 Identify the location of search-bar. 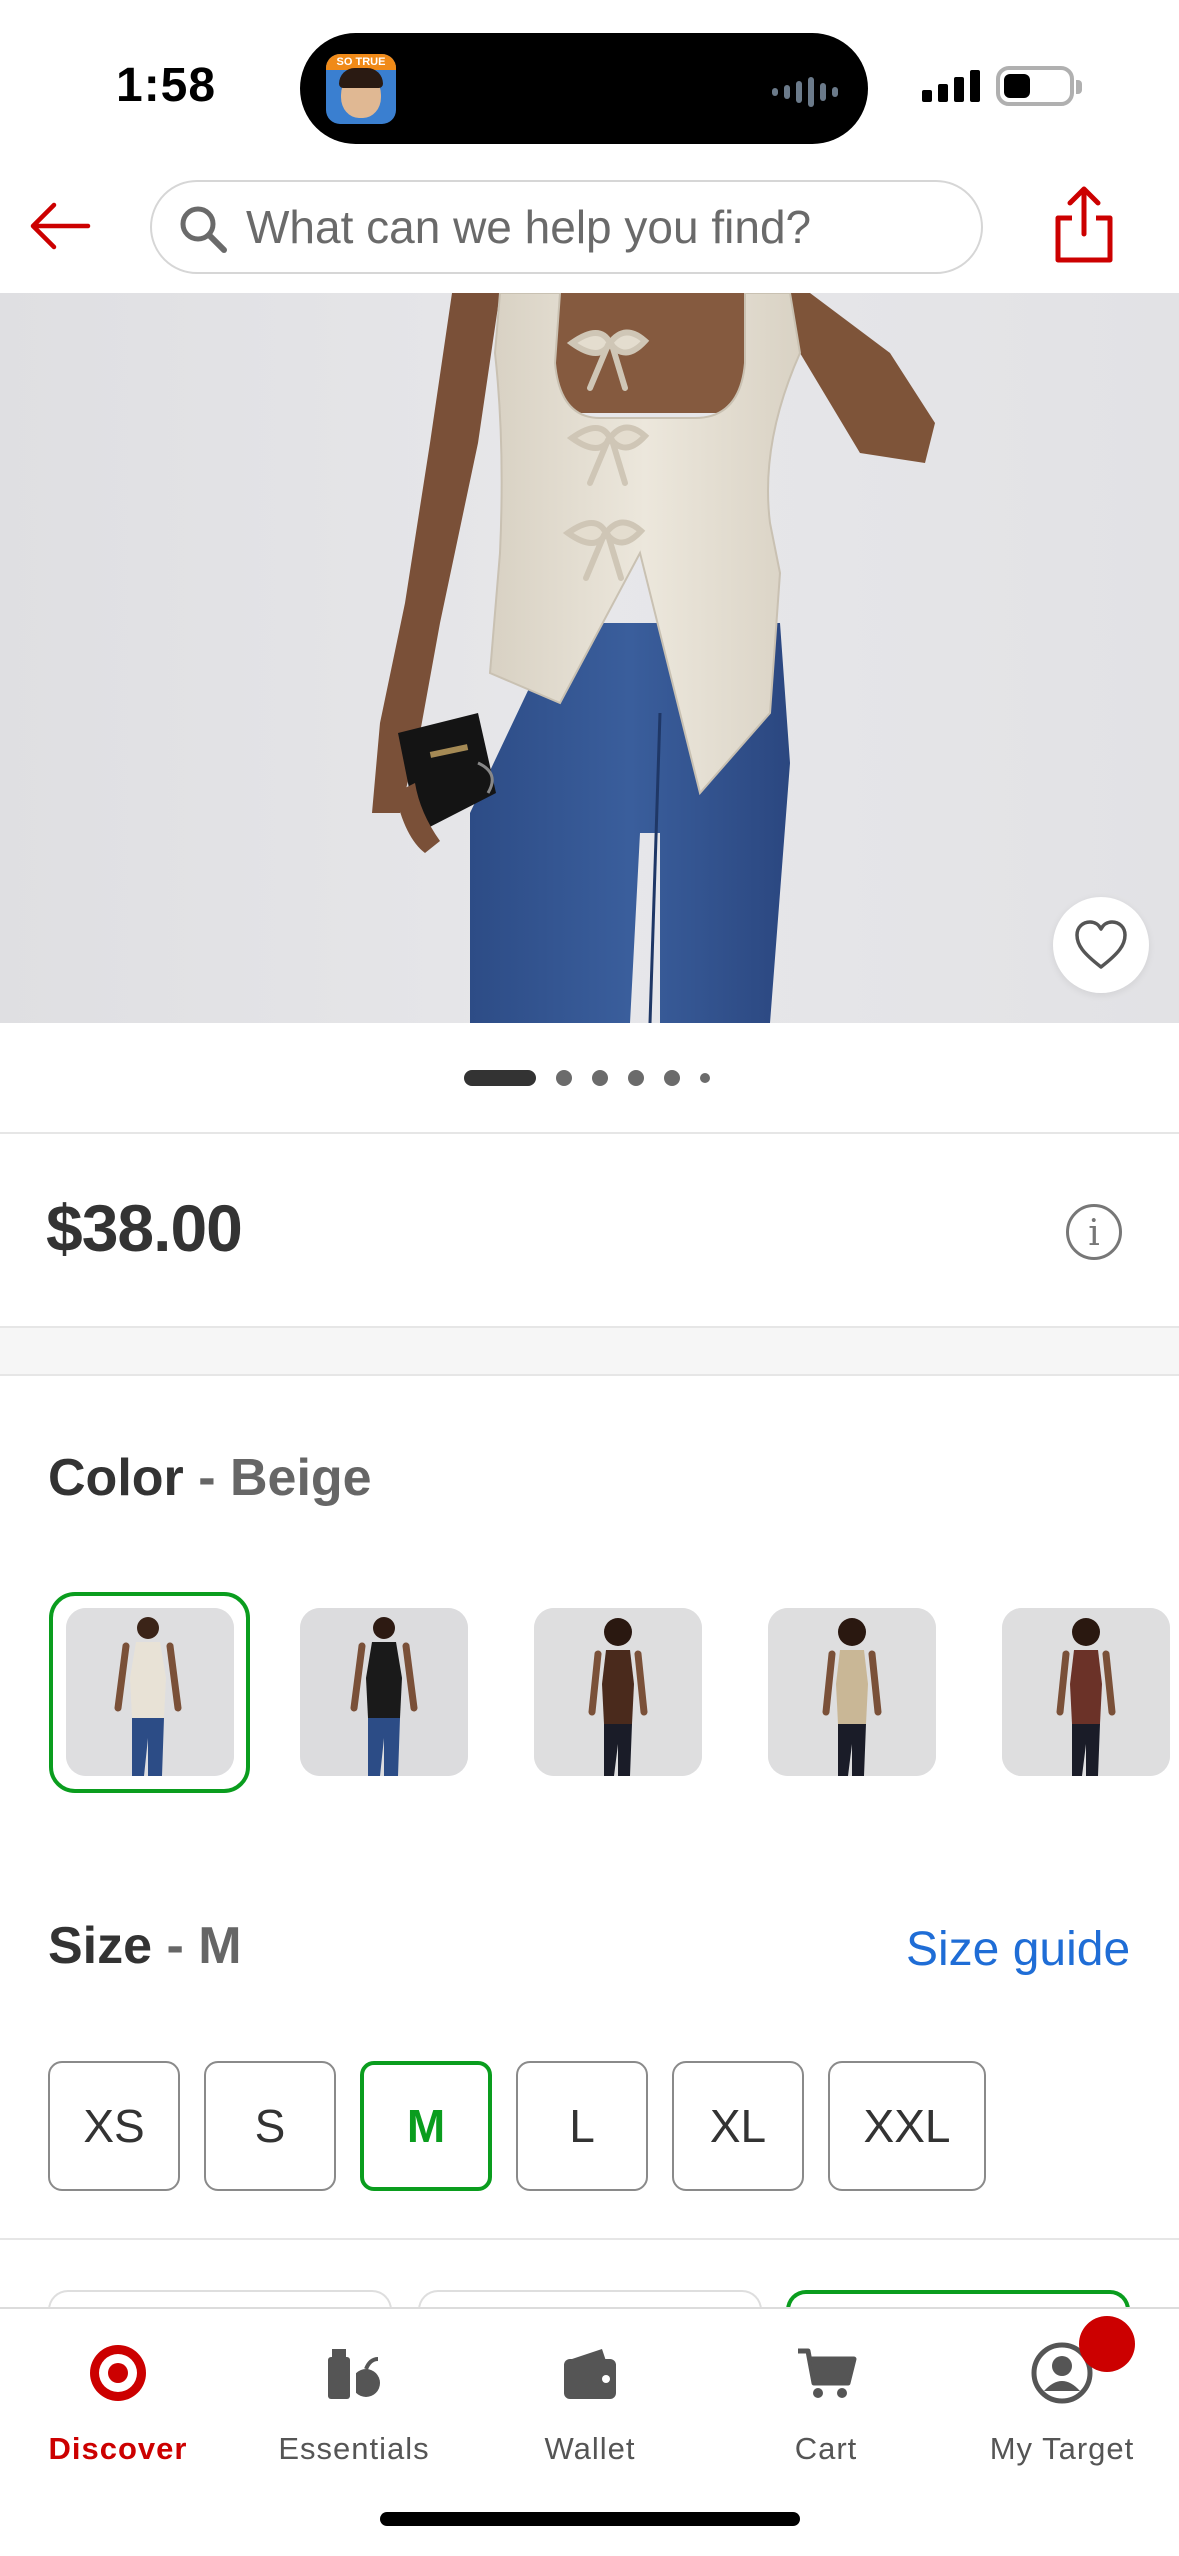
(566, 227).